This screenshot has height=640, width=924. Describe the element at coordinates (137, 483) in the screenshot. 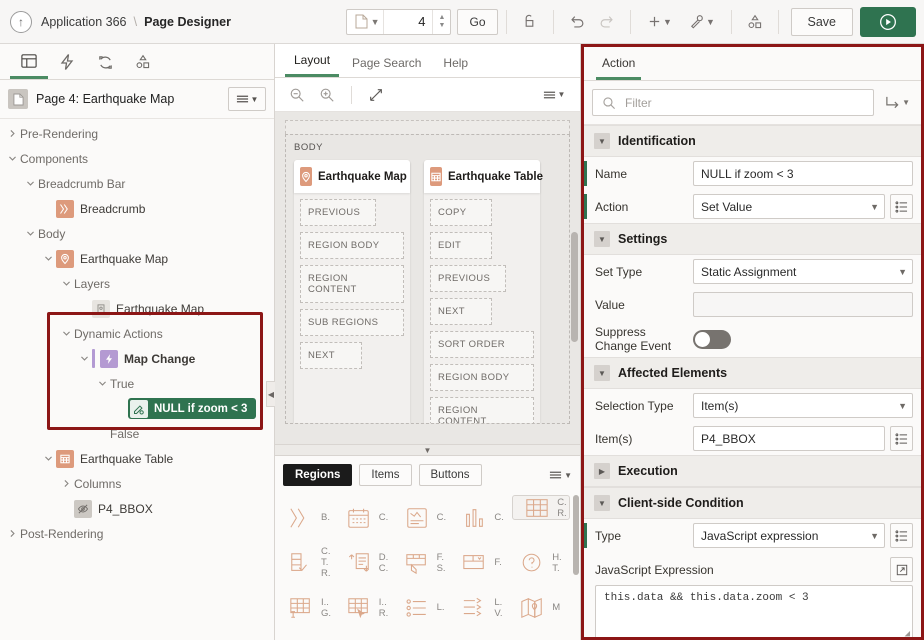

I see `tree-node: Columns` at that location.